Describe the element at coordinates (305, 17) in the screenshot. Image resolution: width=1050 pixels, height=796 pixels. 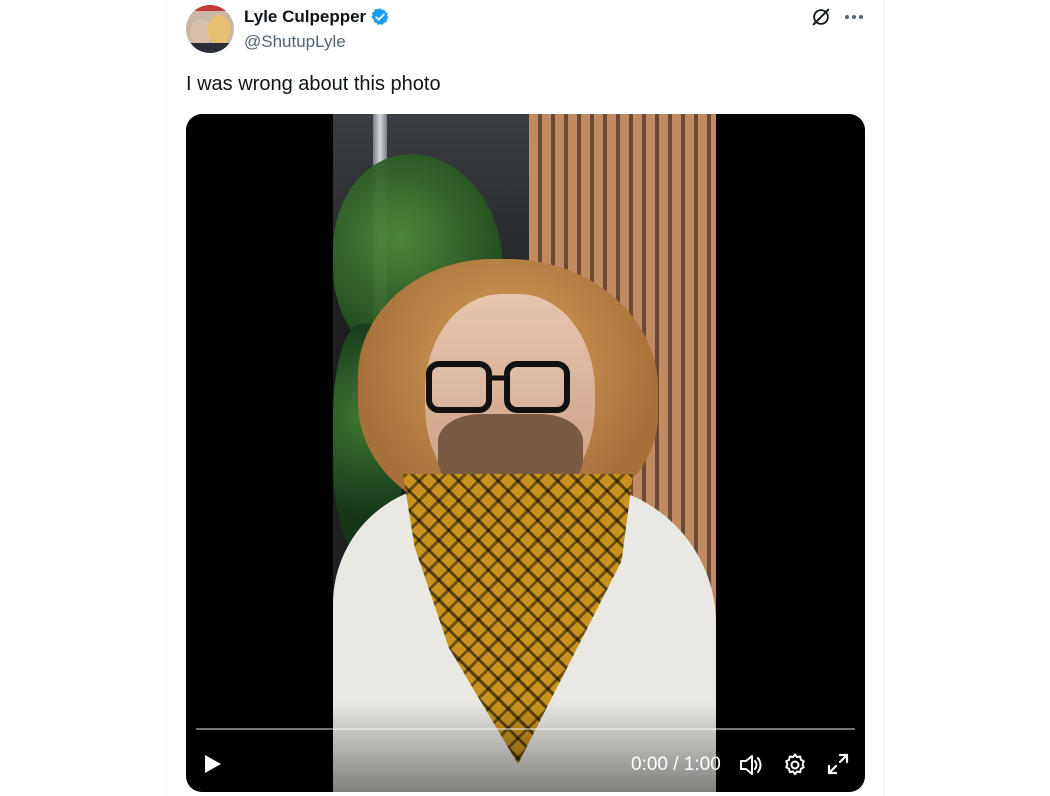
I see `author-display-name: Lyle Culpepper` at that location.